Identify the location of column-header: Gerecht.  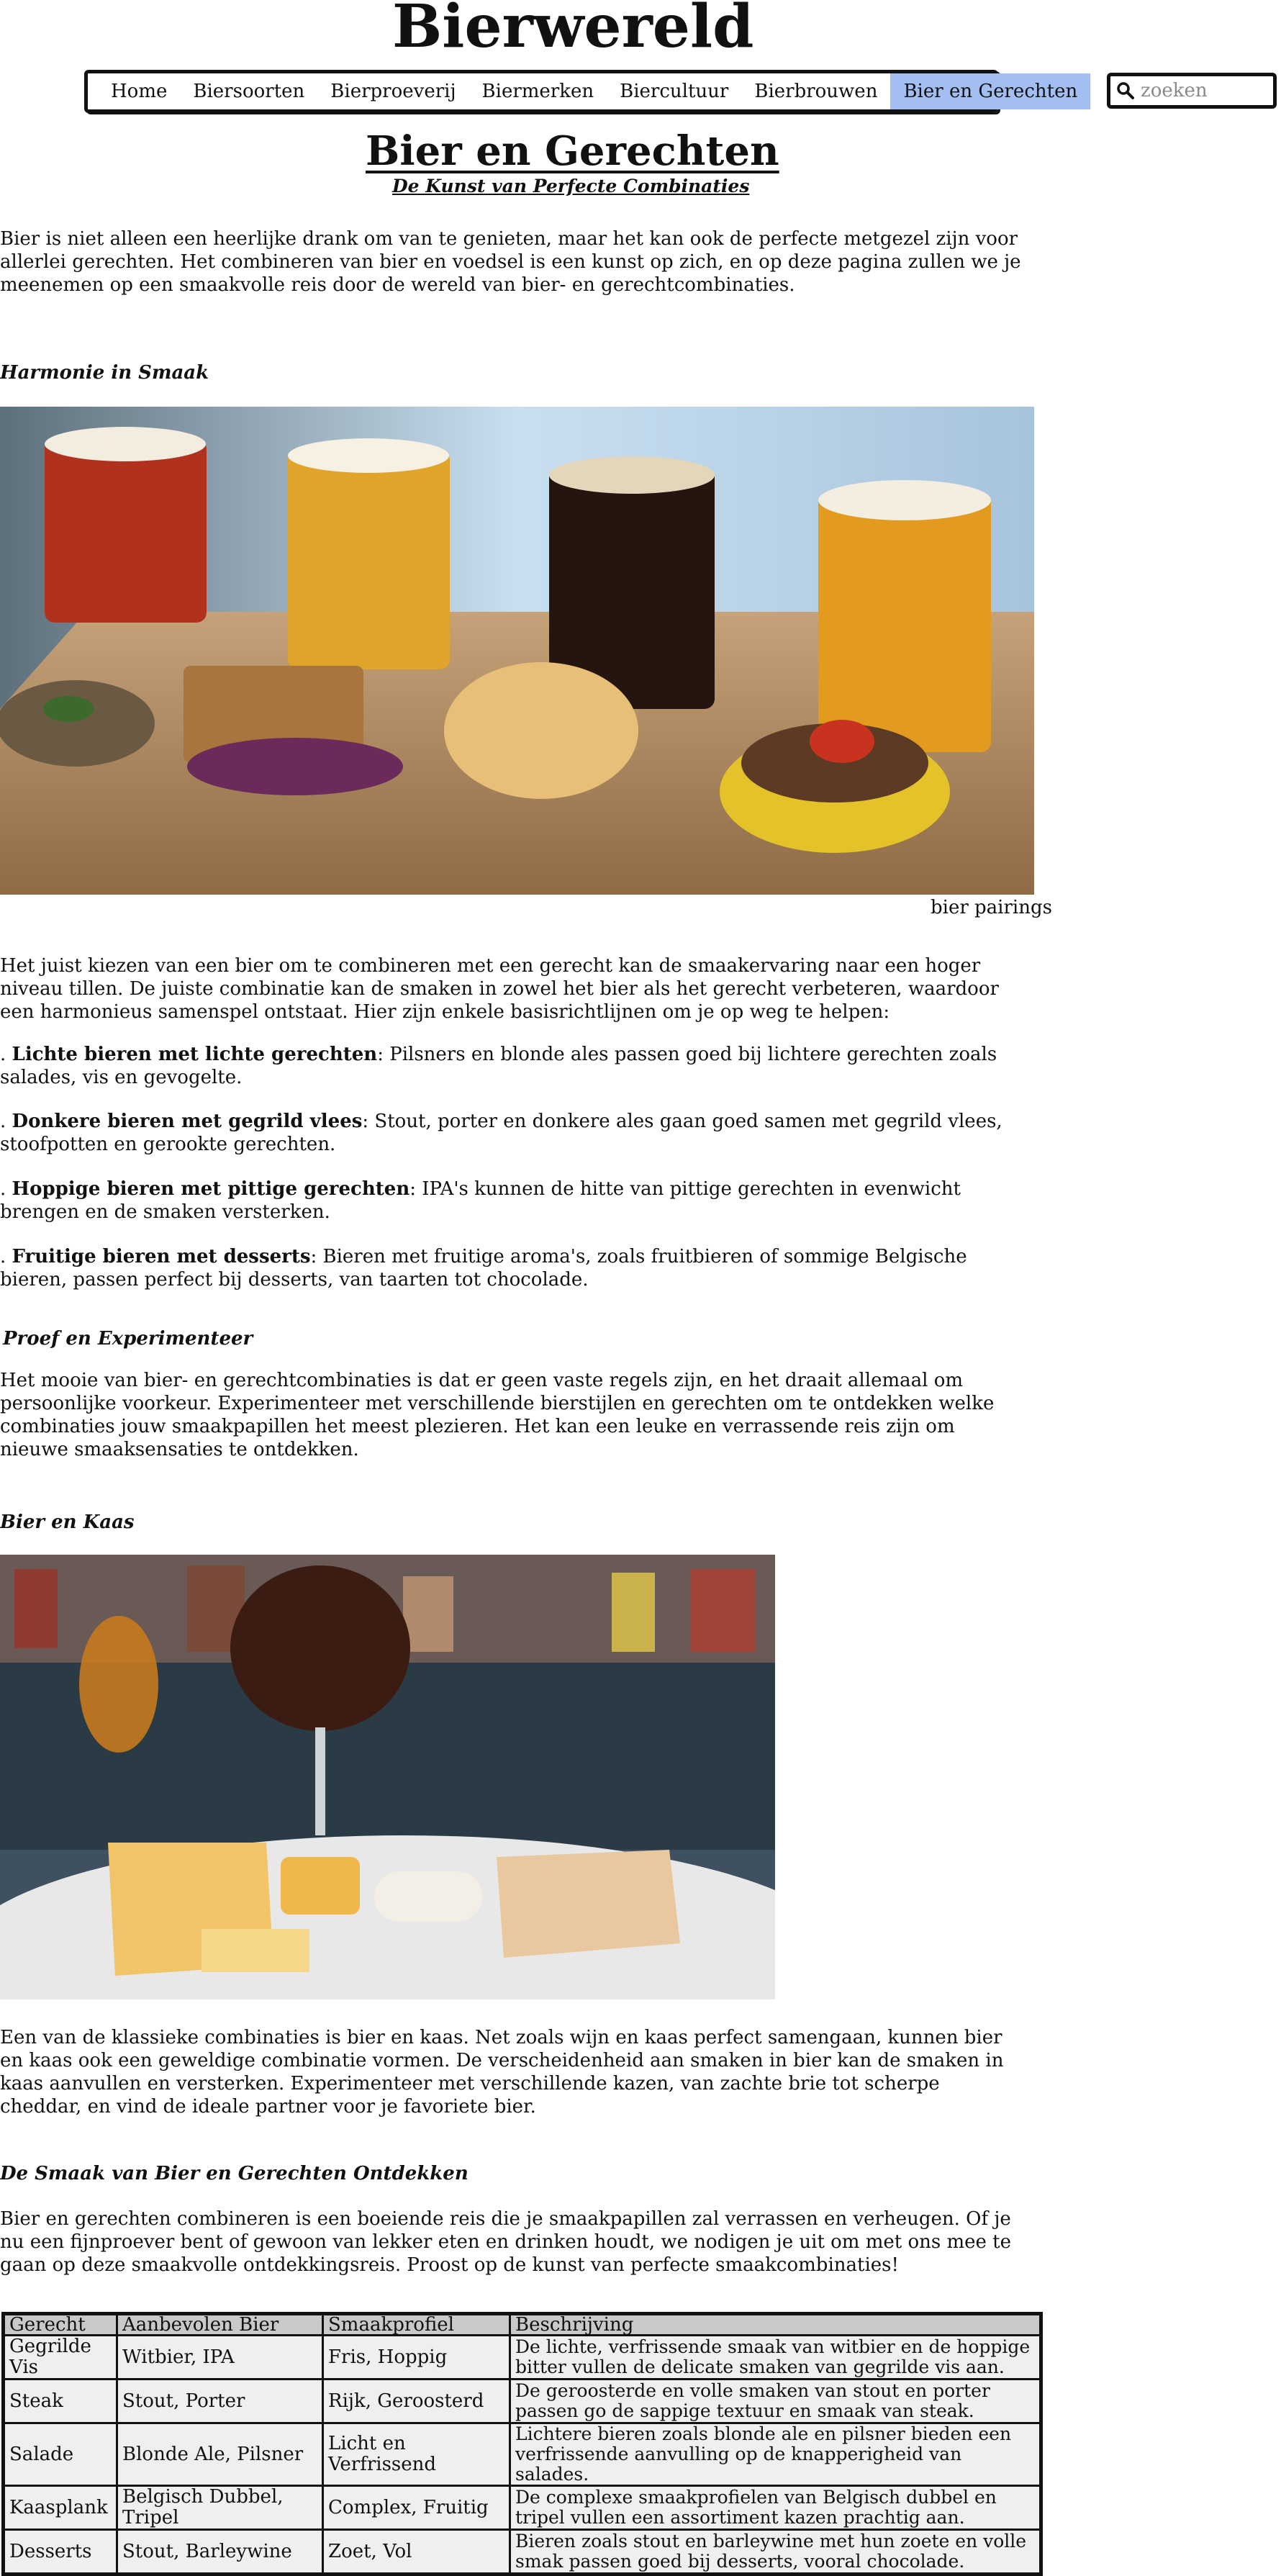
(60, 2325).